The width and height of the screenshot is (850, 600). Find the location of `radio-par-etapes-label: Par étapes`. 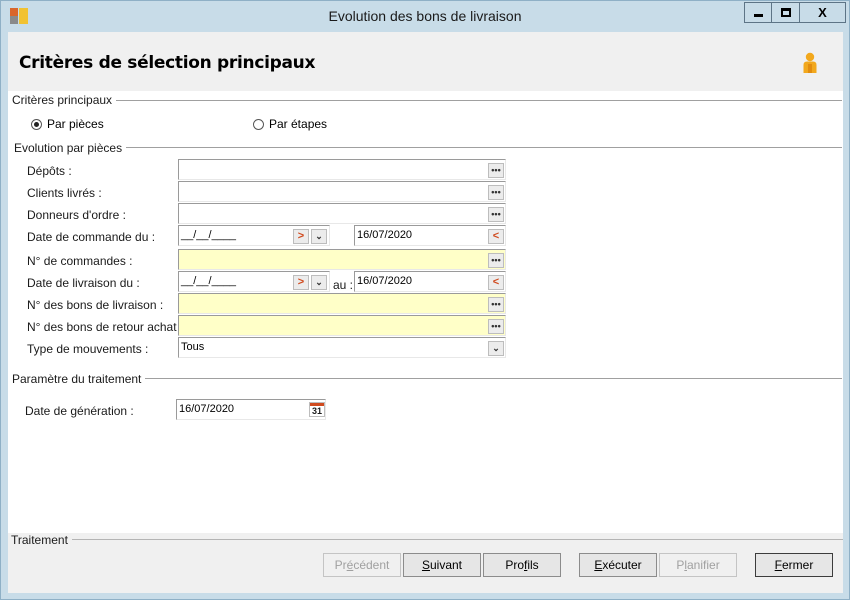

radio-par-etapes-label: Par étapes is located at coordinates (298, 124).